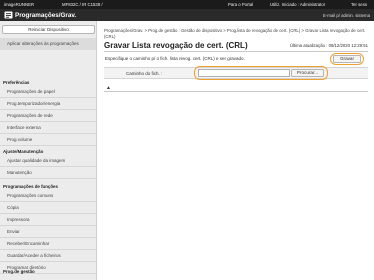 This screenshot has width=374, height=280. I want to click on sidebar-heading-preferences: Preferências, so click(16, 82).